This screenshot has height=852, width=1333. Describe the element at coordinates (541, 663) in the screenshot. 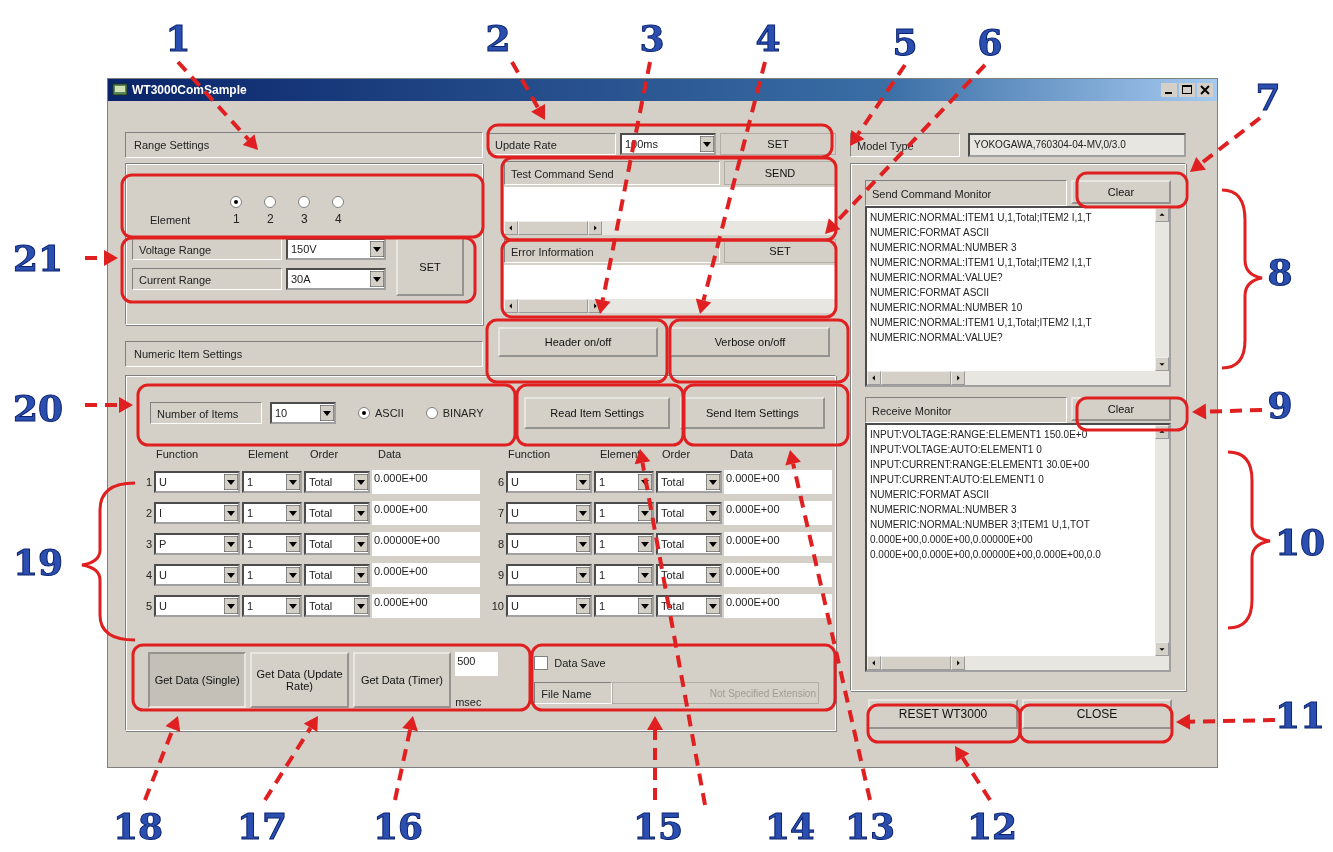

I see `checkbox` at that location.